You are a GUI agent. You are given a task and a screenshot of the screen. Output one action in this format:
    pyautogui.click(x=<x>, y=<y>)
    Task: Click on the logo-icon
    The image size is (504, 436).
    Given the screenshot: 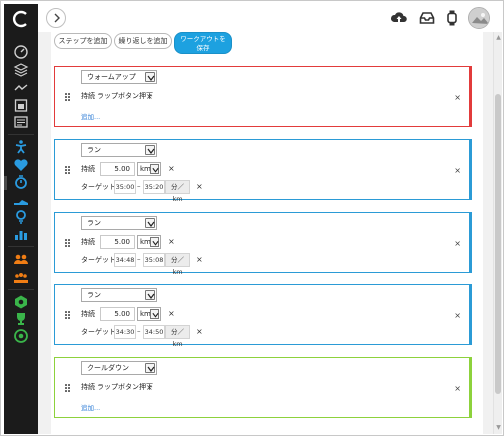 What is the action you would take?
    pyautogui.click(x=21, y=19)
    